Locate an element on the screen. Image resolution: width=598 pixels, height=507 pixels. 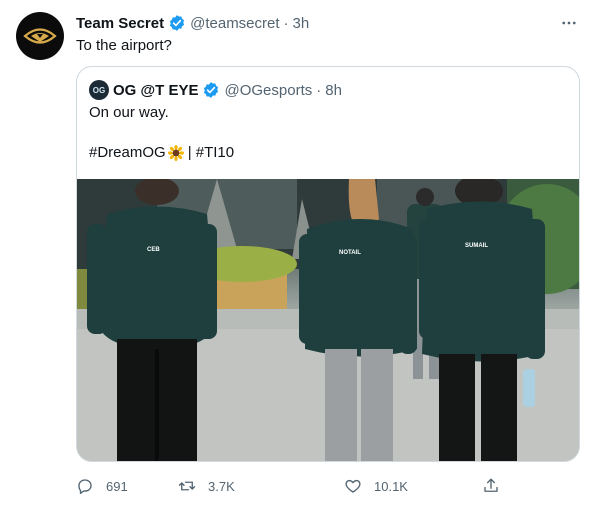
like-icon is located at coordinates (353, 486).